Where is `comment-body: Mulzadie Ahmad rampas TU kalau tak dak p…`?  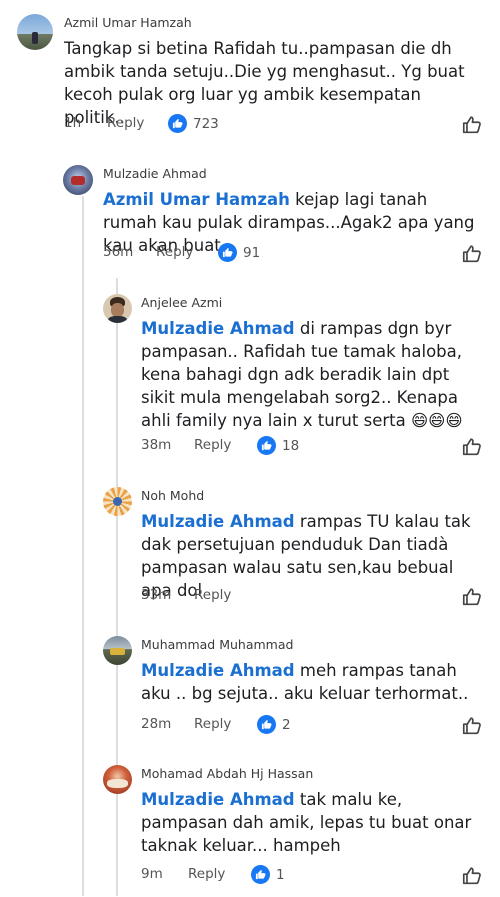 comment-body: Mulzadie Ahmad rampas TU kalau tak dak p… is located at coordinates (313, 556).